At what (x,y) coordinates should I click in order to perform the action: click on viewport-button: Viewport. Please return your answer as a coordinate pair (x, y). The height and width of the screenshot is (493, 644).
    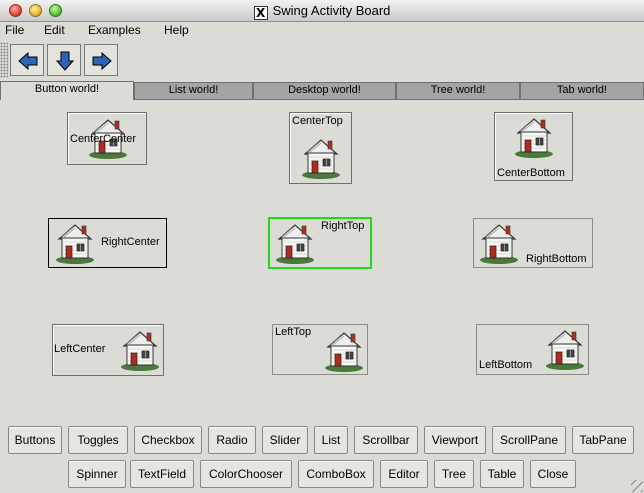
    Looking at the image, I should click on (455, 440).